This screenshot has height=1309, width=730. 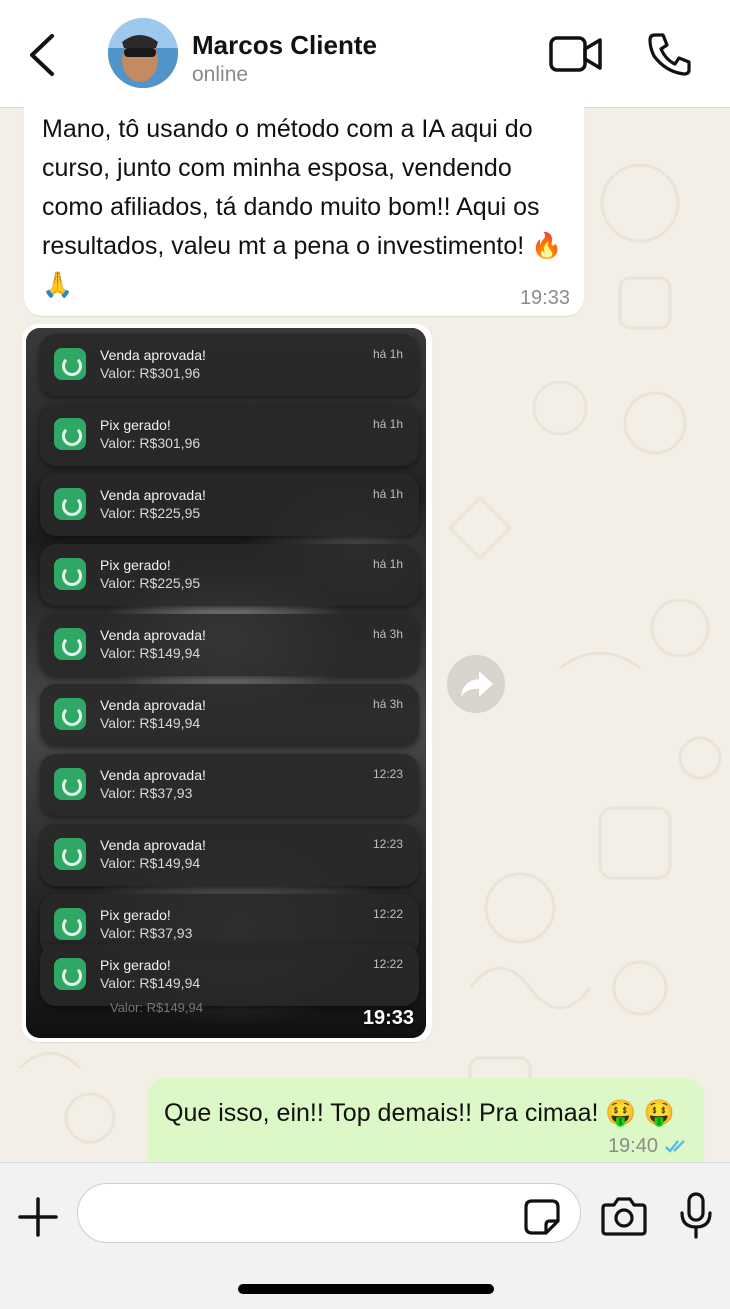 What do you see at coordinates (696, 1216) in the screenshot?
I see `microphone-icon` at bounding box center [696, 1216].